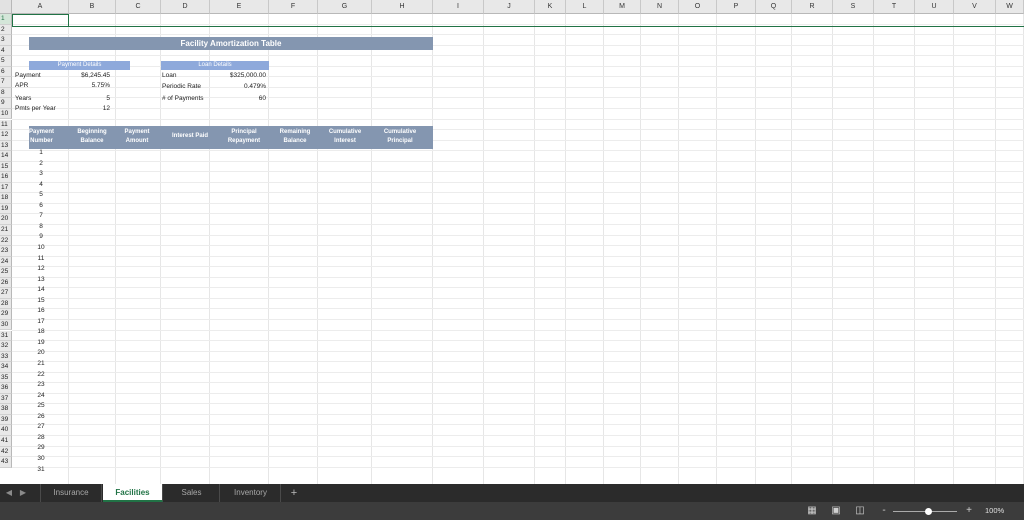 The width and height of the screenshot is (1024, 520). Describe the element at coordinates (85, 99) in the screenshot. I see `years-value: 5` at that location.